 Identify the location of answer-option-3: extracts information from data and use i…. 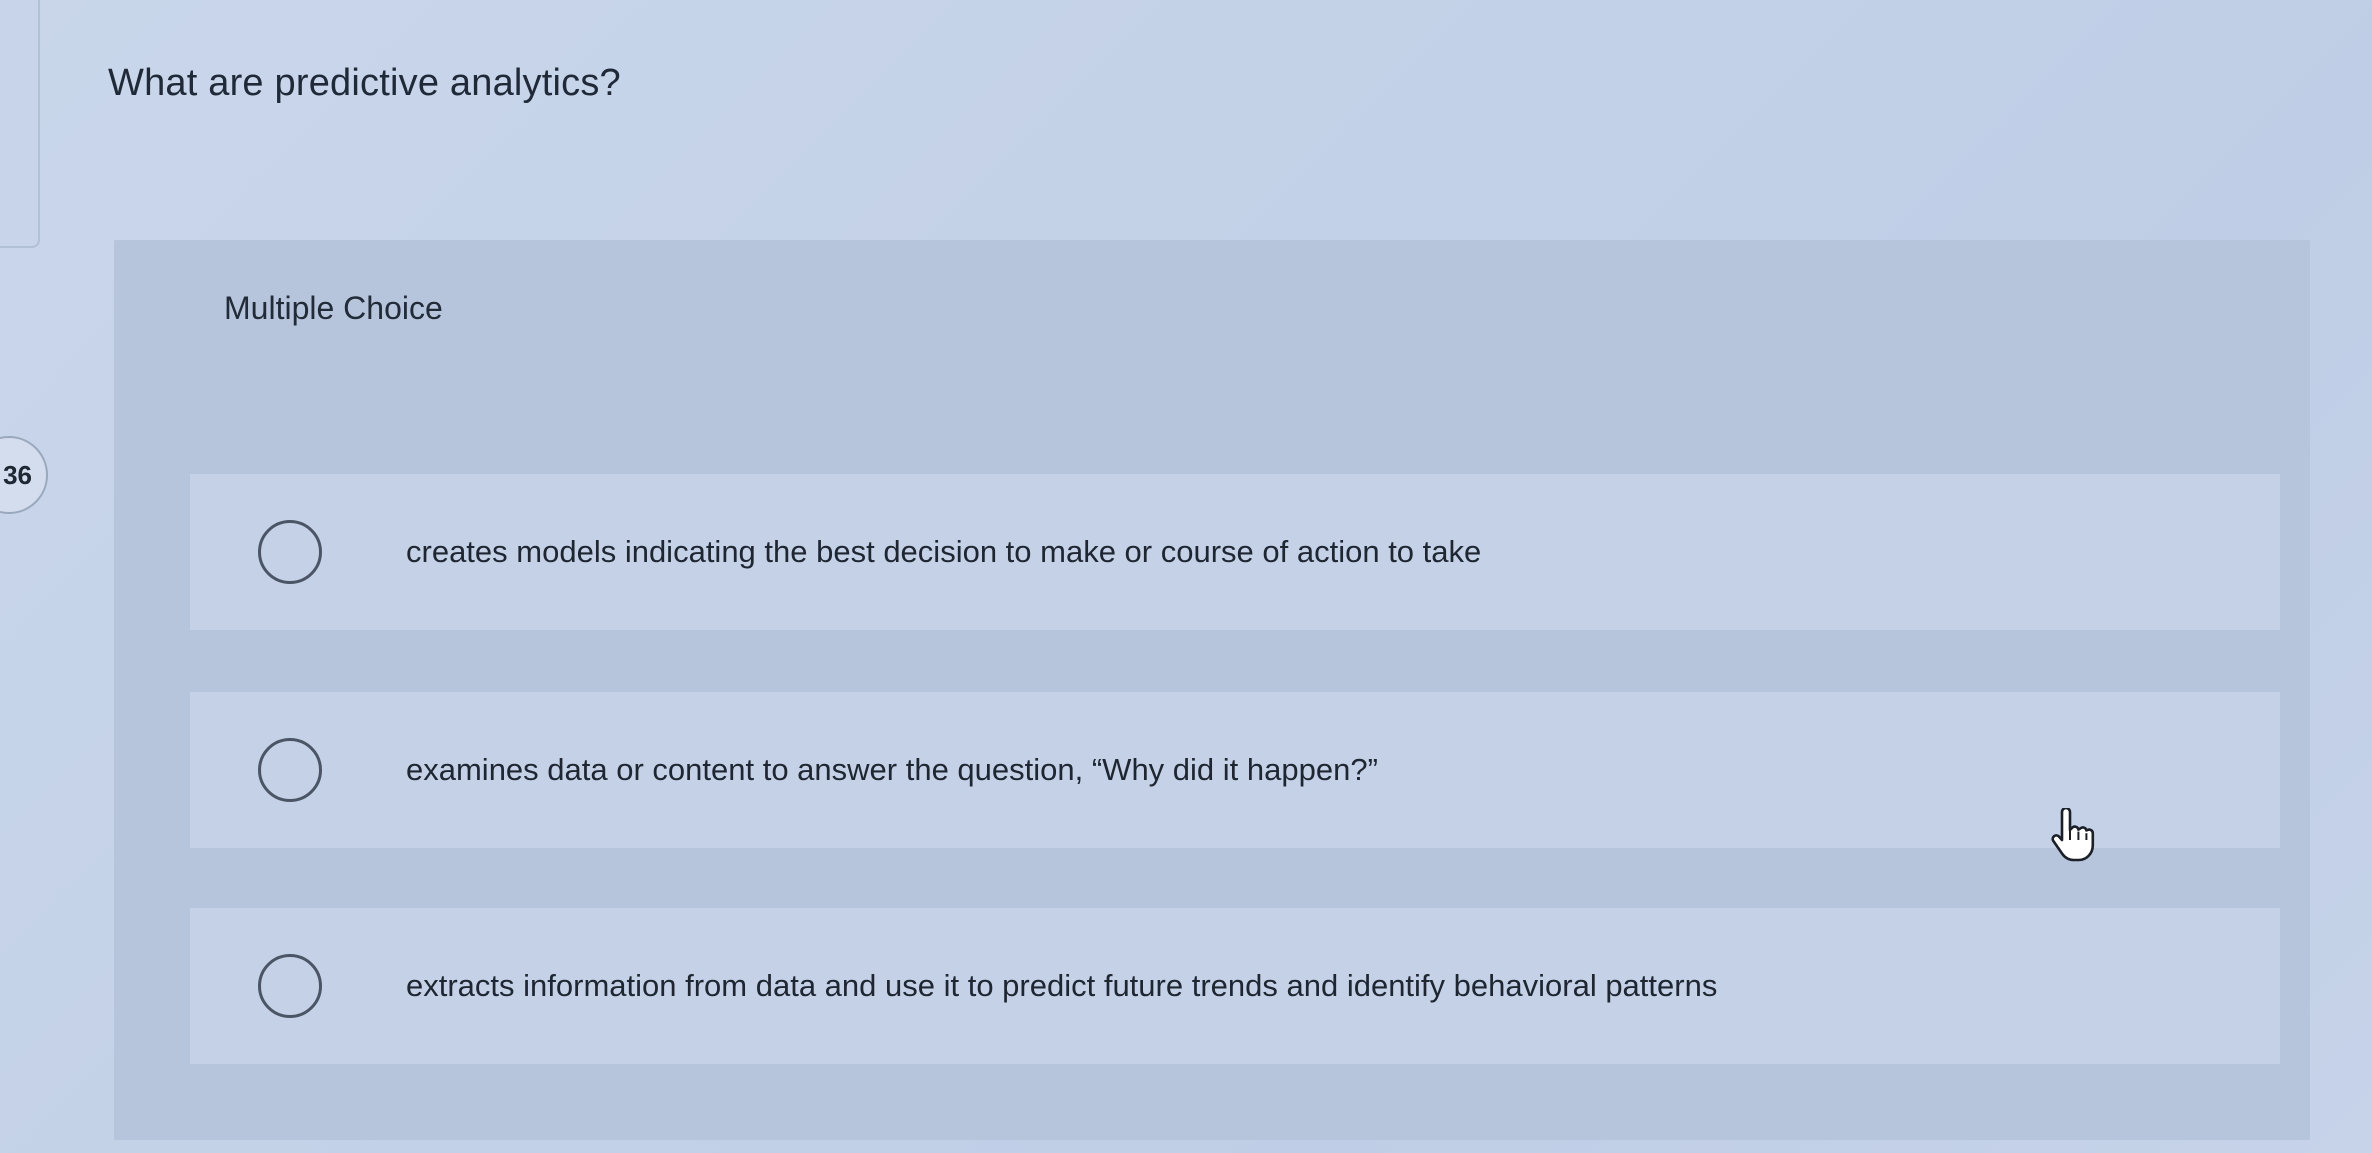
(1235, 986).